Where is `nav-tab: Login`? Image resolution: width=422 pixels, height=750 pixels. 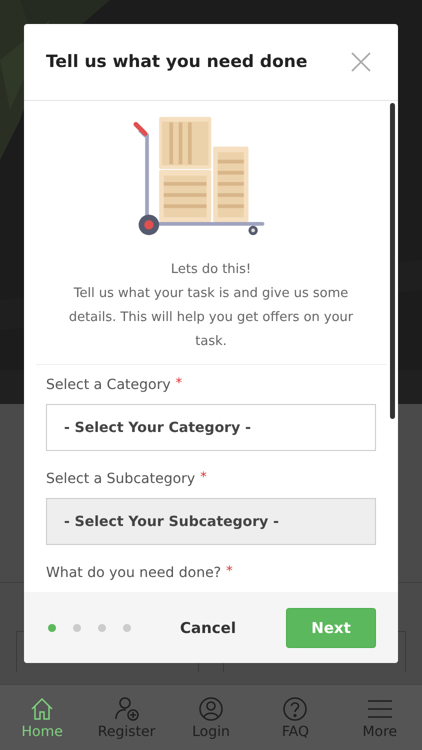
nav-tab: Login is located at coordinates (211, 717).